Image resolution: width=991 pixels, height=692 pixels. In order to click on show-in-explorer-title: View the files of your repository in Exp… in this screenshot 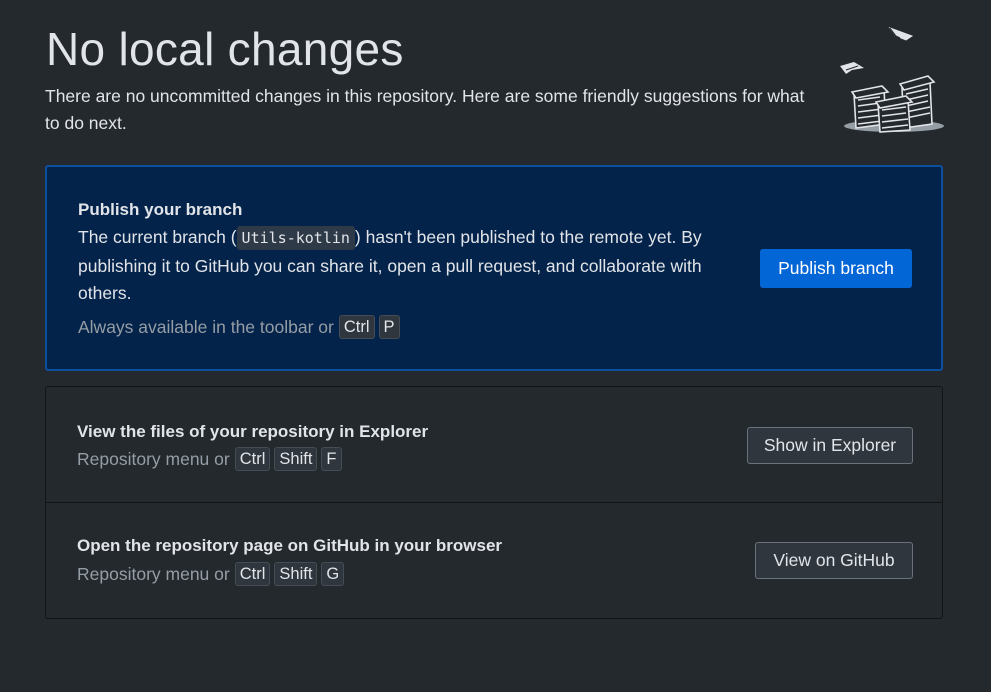, I will do `click(253, 431)`.